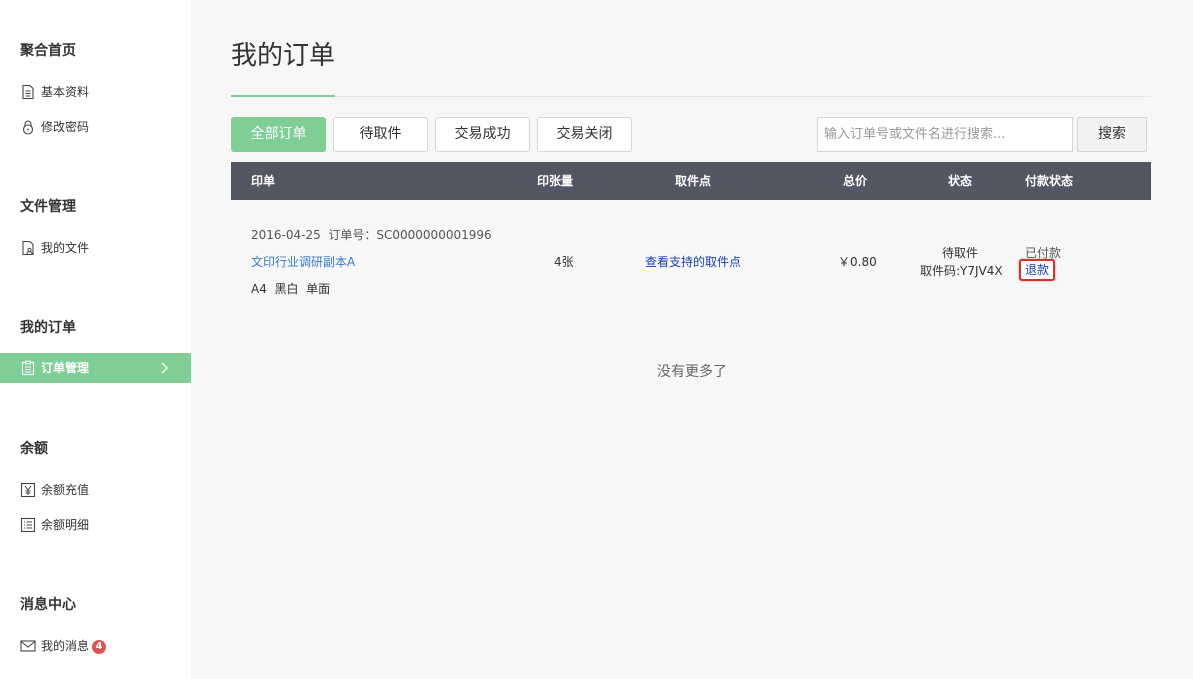 The image size is (1193, 679). I want to click on sidebar-item-change-password: 修改密码, so click(95, 127).